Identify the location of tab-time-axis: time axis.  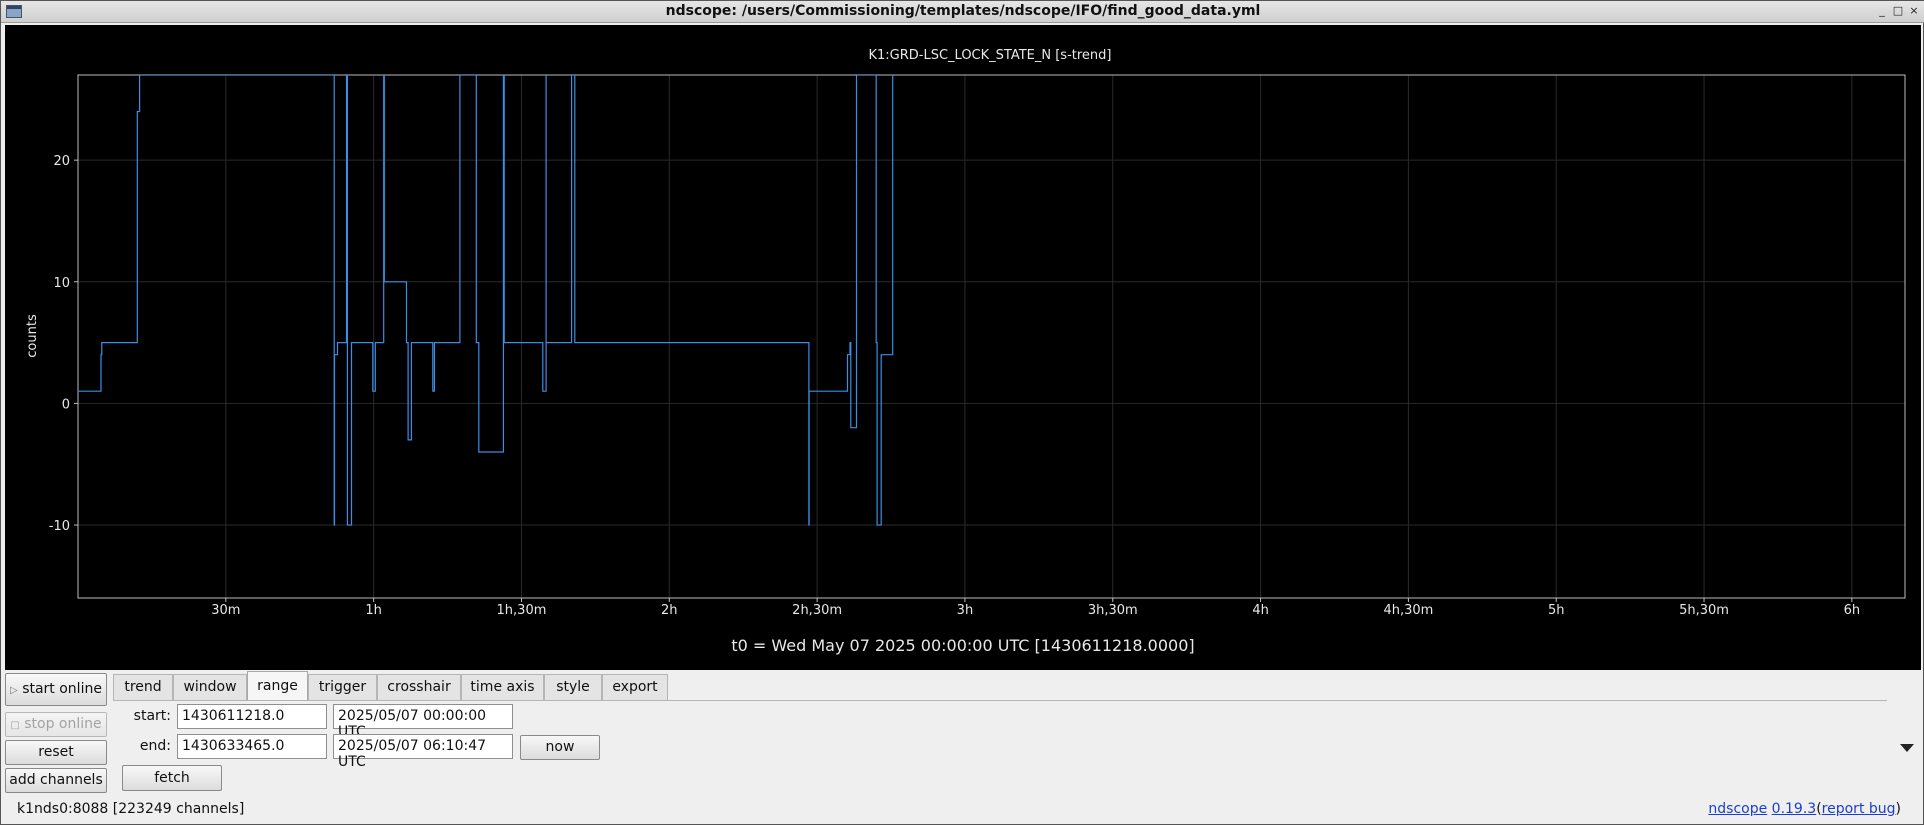
(502, 687).